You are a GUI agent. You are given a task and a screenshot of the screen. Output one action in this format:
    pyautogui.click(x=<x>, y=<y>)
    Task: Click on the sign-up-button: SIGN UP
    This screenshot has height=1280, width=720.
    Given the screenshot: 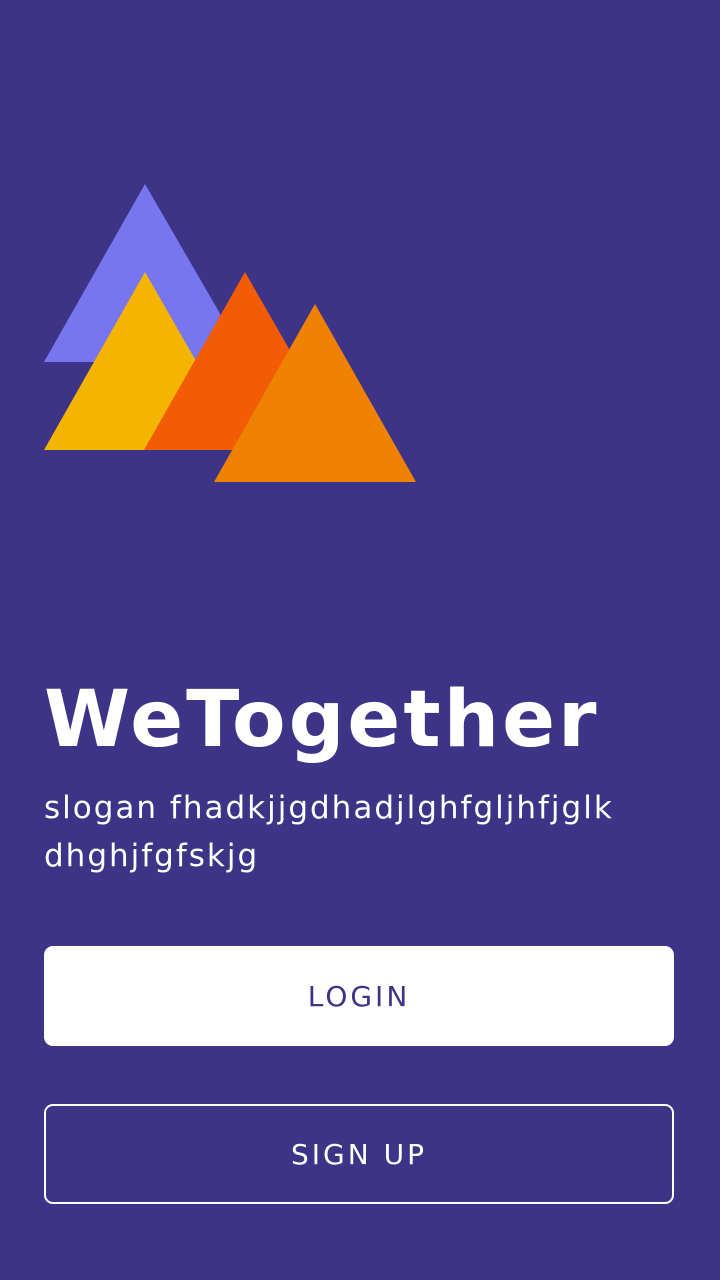 What is the action you would take?
    pyautogui.click(x=359, y=1154)
    